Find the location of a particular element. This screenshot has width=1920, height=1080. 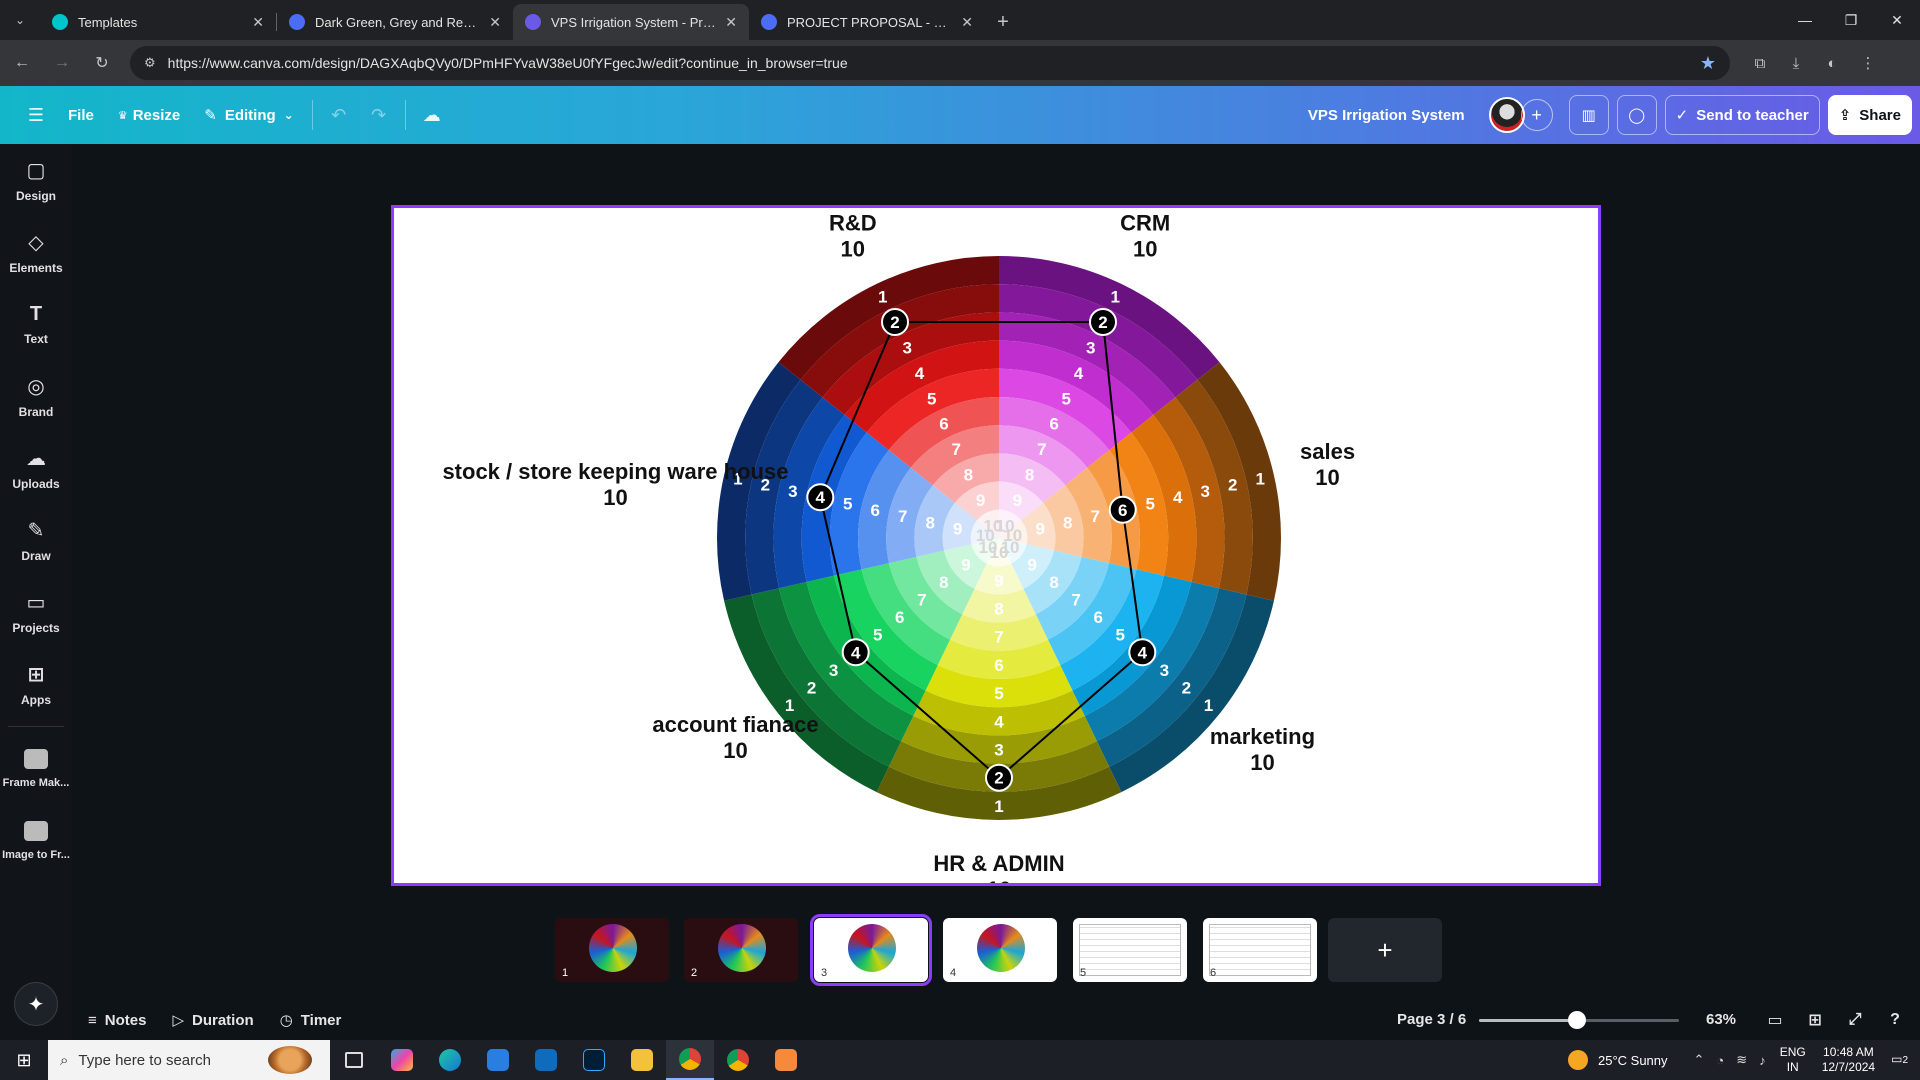

sidebar-item-apps: ⊞ Apps is located at coordinates (36, 684).